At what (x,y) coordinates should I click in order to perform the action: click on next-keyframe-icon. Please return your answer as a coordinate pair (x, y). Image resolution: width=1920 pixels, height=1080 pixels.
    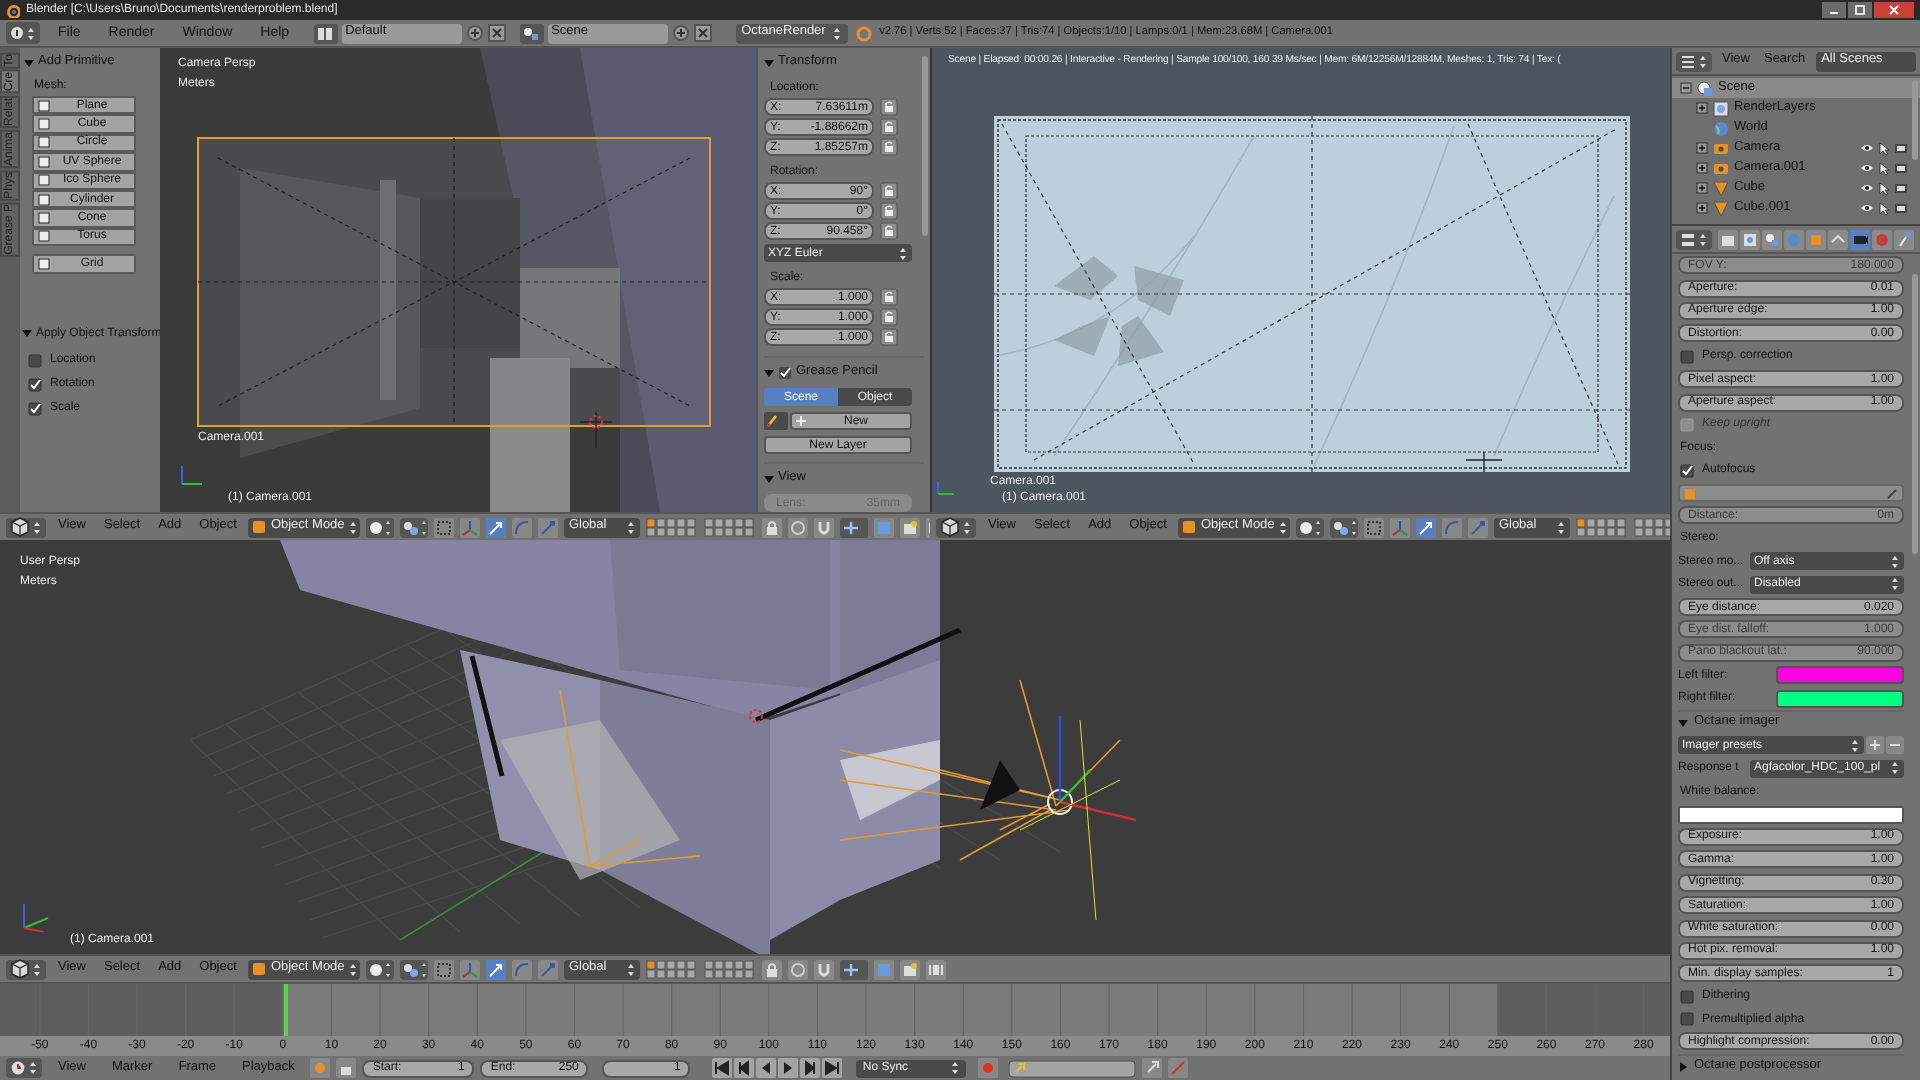
    Looking at the image, I should click on (810, 1068).